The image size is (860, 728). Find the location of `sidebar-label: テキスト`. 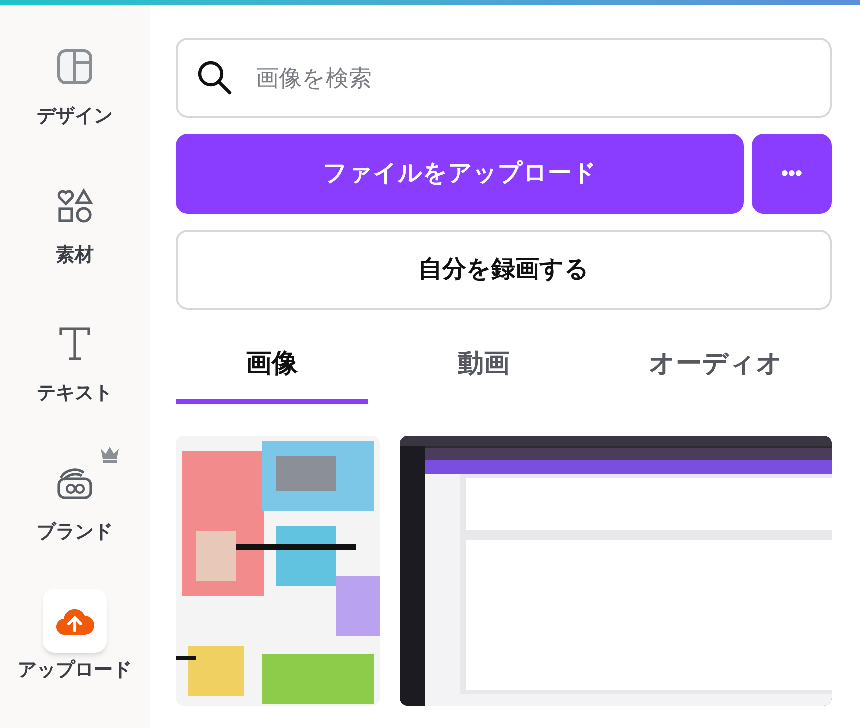

sidebar-label: テキスト is located at coordinates (75, 394).